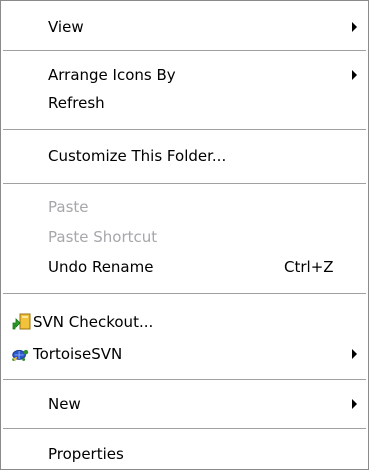 Image resolution: width=371 pixels, height=472 pixels. I want to click on menu-item-label: Paste, so click(68, 207).